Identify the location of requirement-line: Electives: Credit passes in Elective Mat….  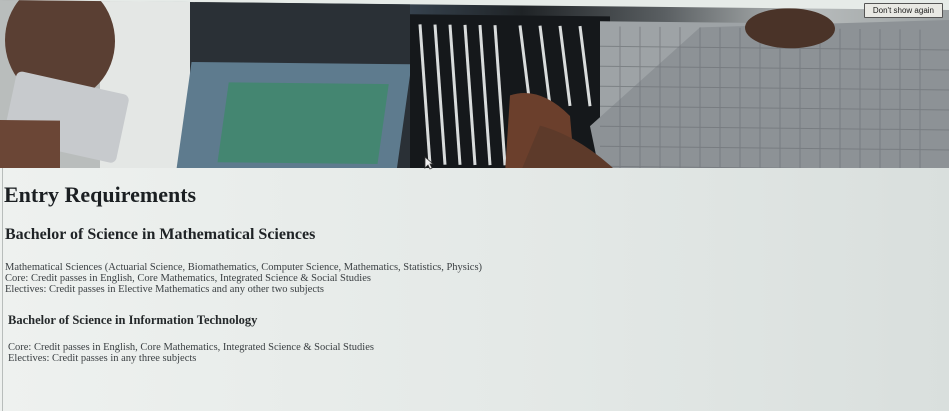
(164, 289).